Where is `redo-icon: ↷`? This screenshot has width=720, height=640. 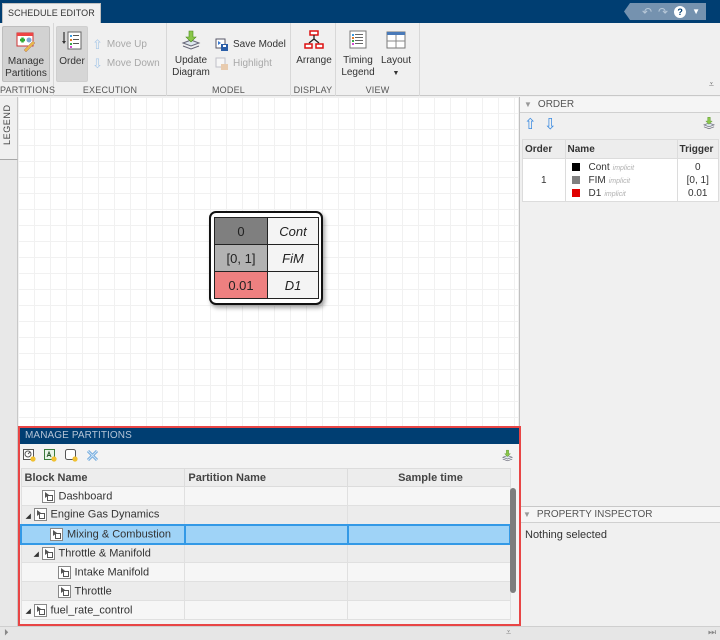 redo-icon: ↷ is located at coordinates (663, 12).